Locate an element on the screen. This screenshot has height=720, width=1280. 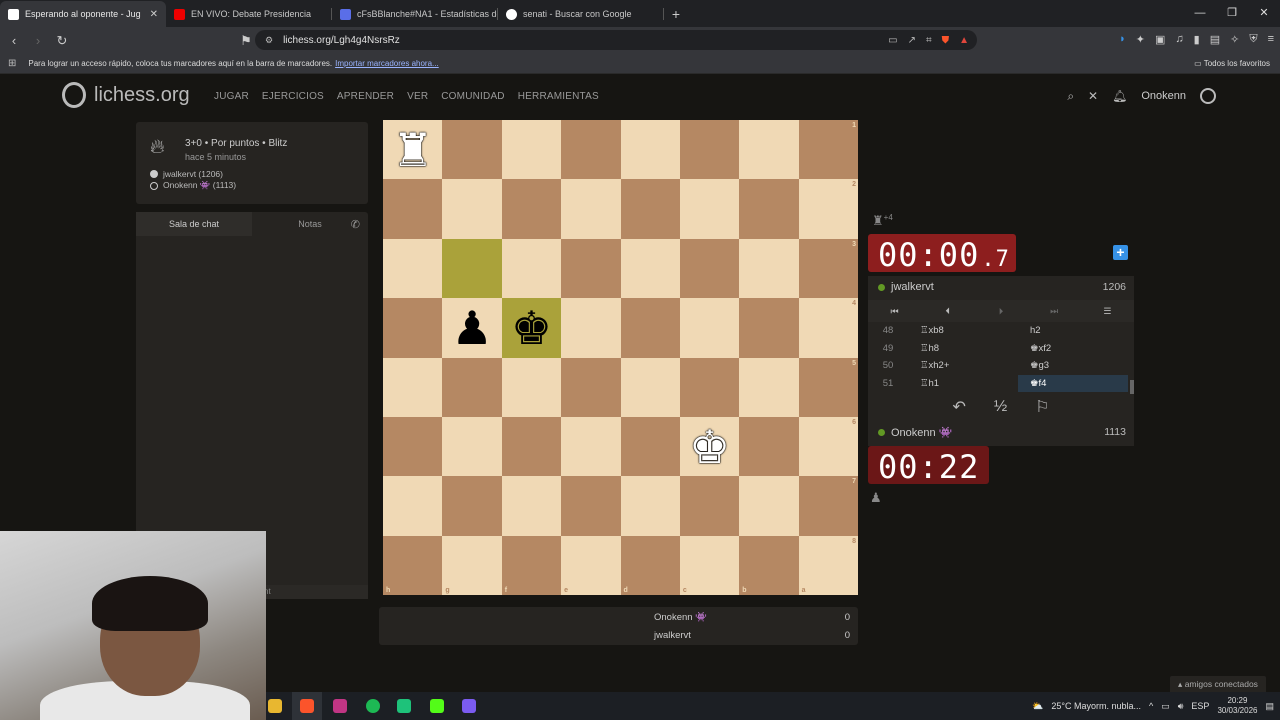
board-square-h6 is located at coordinates (413, 446).